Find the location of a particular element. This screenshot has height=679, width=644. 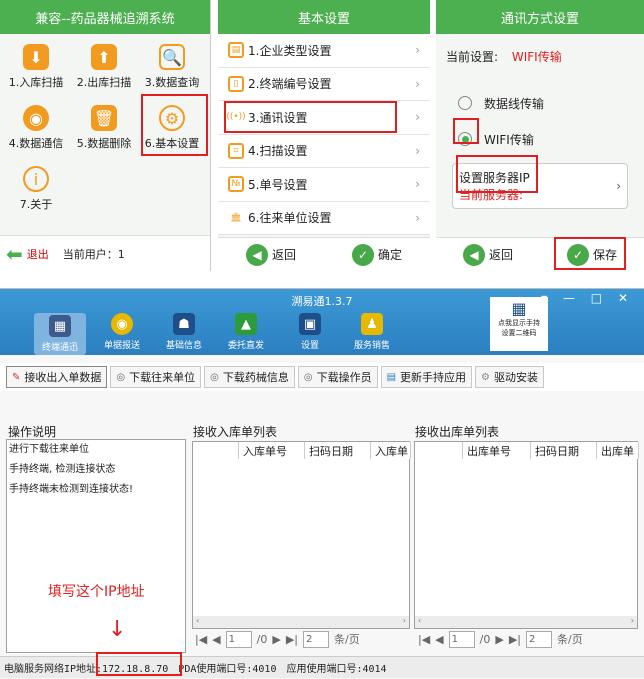

download-drug-info-button: ◎ 下载药械信息 is located at coordinates (249, 377).